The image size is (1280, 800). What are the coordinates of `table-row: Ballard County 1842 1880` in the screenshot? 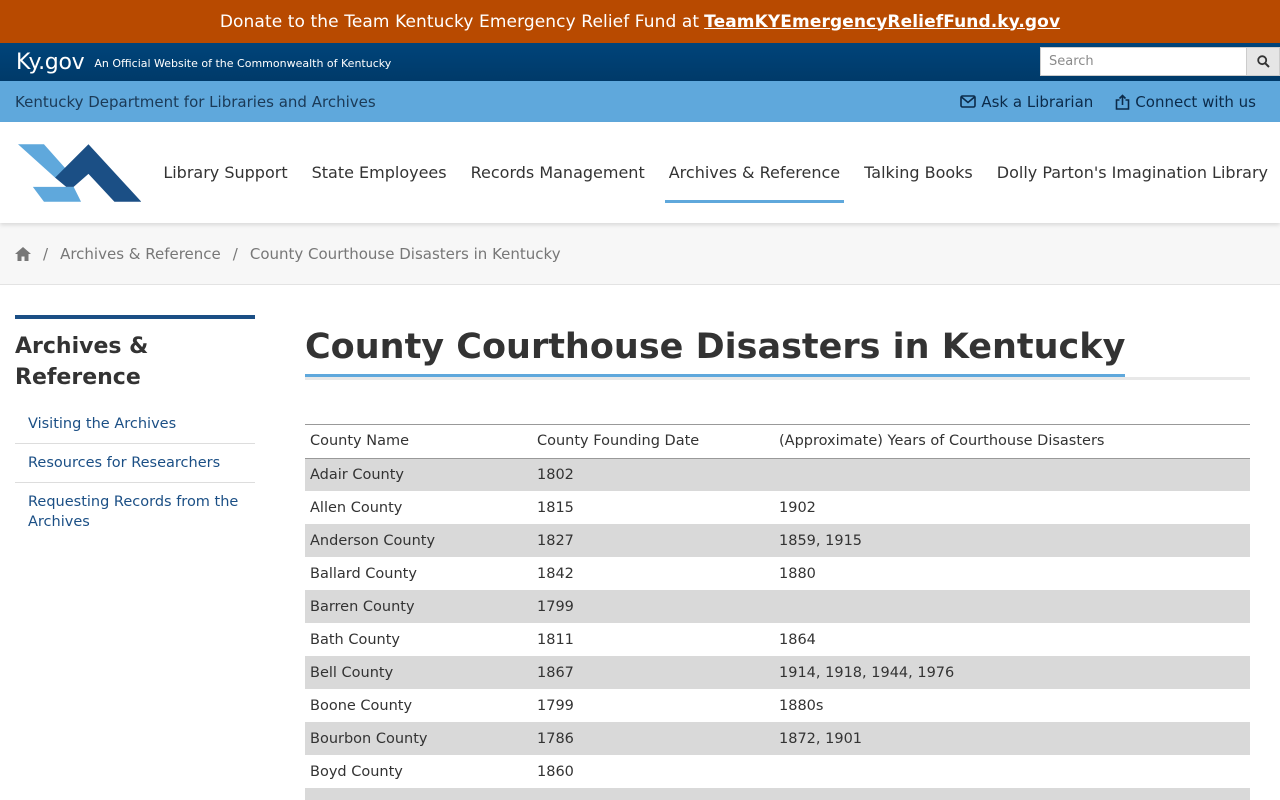 It's located at (777, 573).